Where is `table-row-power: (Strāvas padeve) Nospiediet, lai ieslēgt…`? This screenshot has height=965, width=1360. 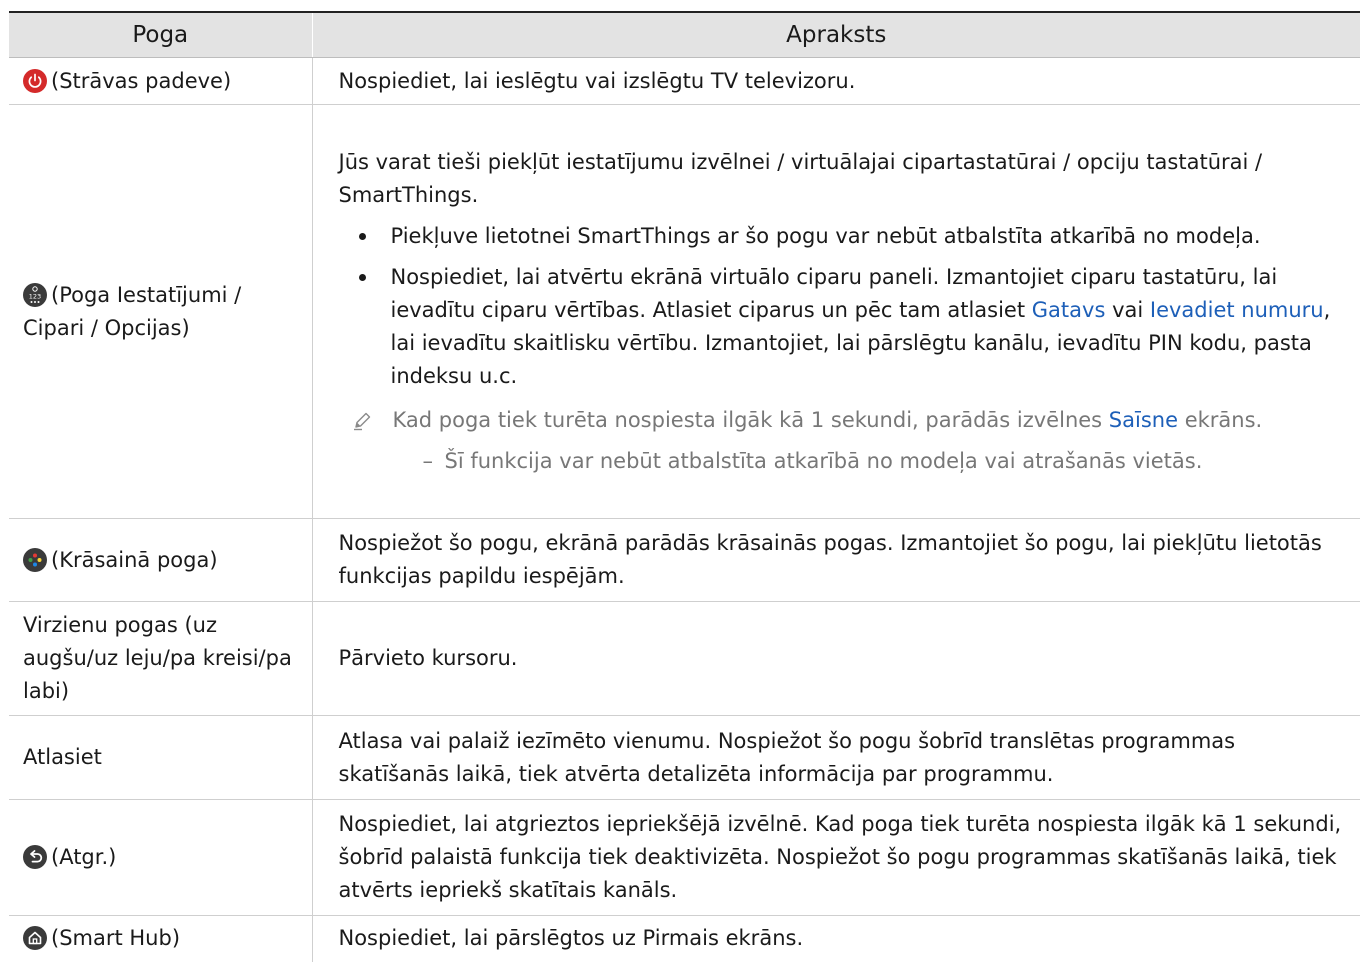 table-row-power: (Strāvas padeve) Nospiediet, lai ieslēgt… is located at coordinates (684, 81).